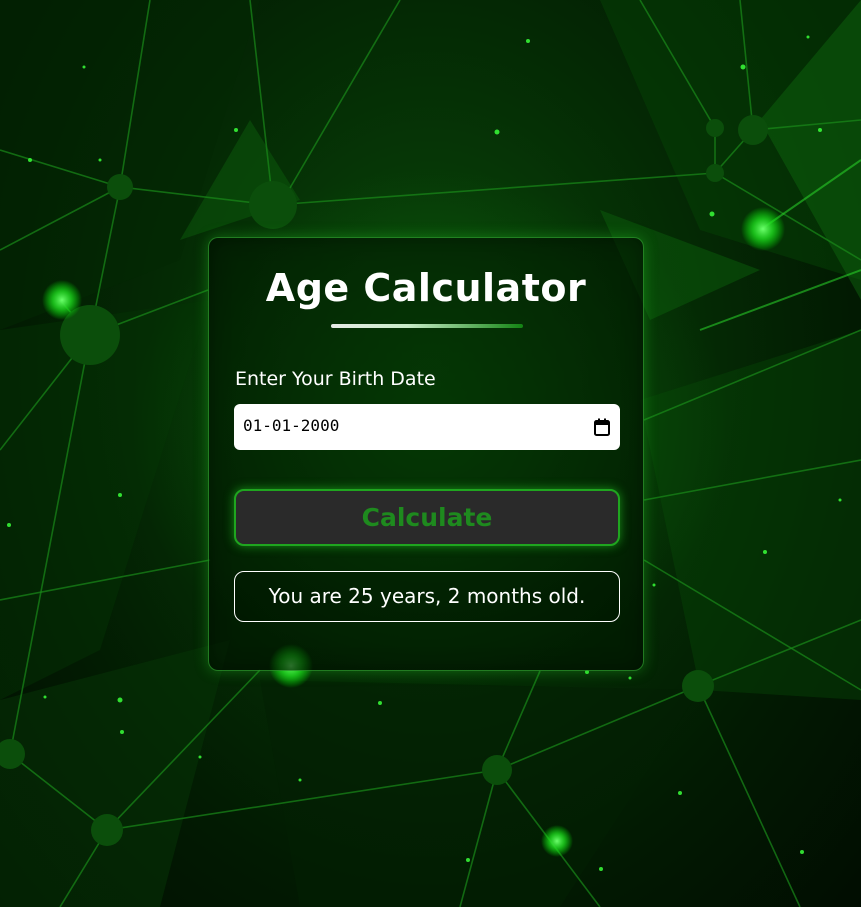 The width and height of the screenshot is (861, 907). I want to click on result-text: You are 25 years, 2 months old., so click(427, 596).